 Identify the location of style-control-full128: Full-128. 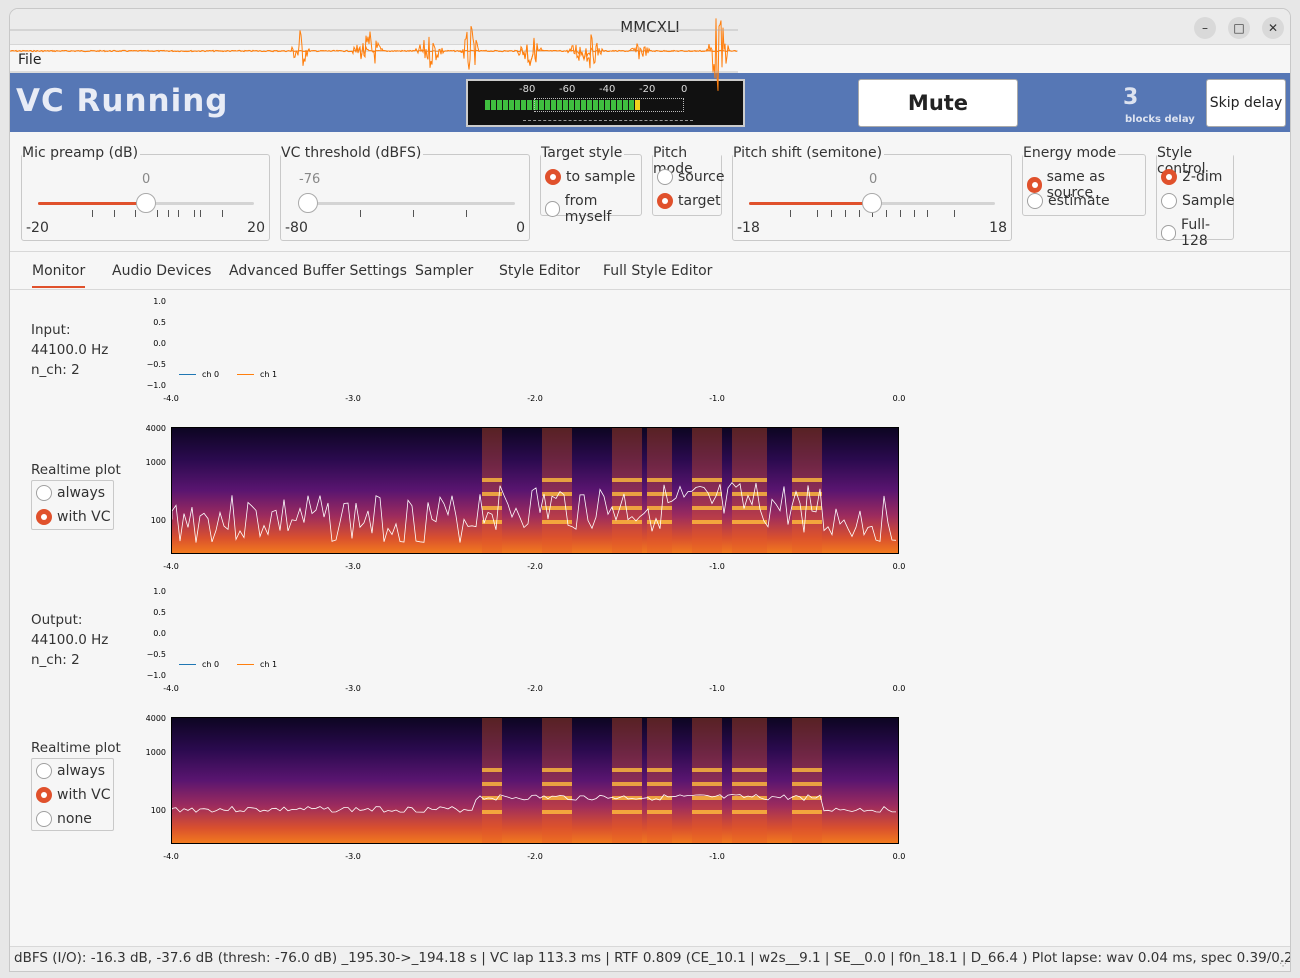
(1197, 233).